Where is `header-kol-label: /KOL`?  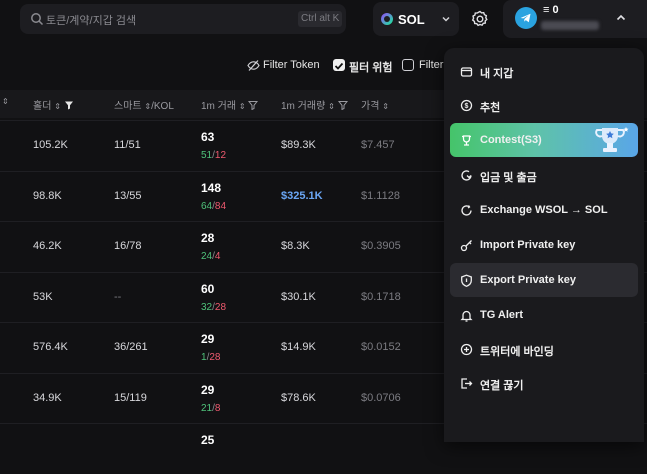 header-kol-label: /KOL is located at coordinates (162, 106).